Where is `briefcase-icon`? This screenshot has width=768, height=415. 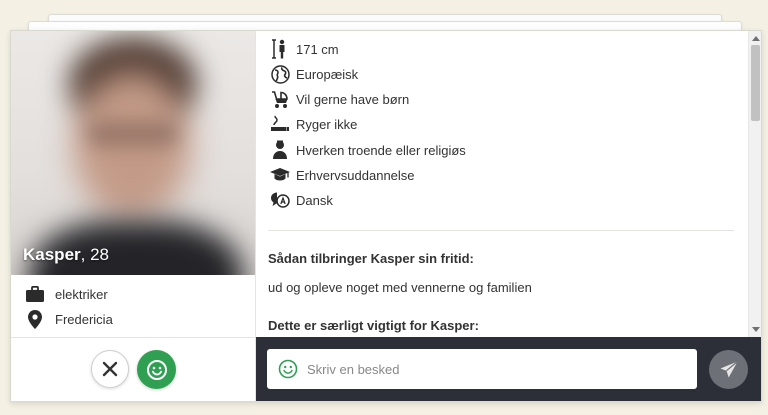 briefcase-icon is located at coordinates (35, 294).